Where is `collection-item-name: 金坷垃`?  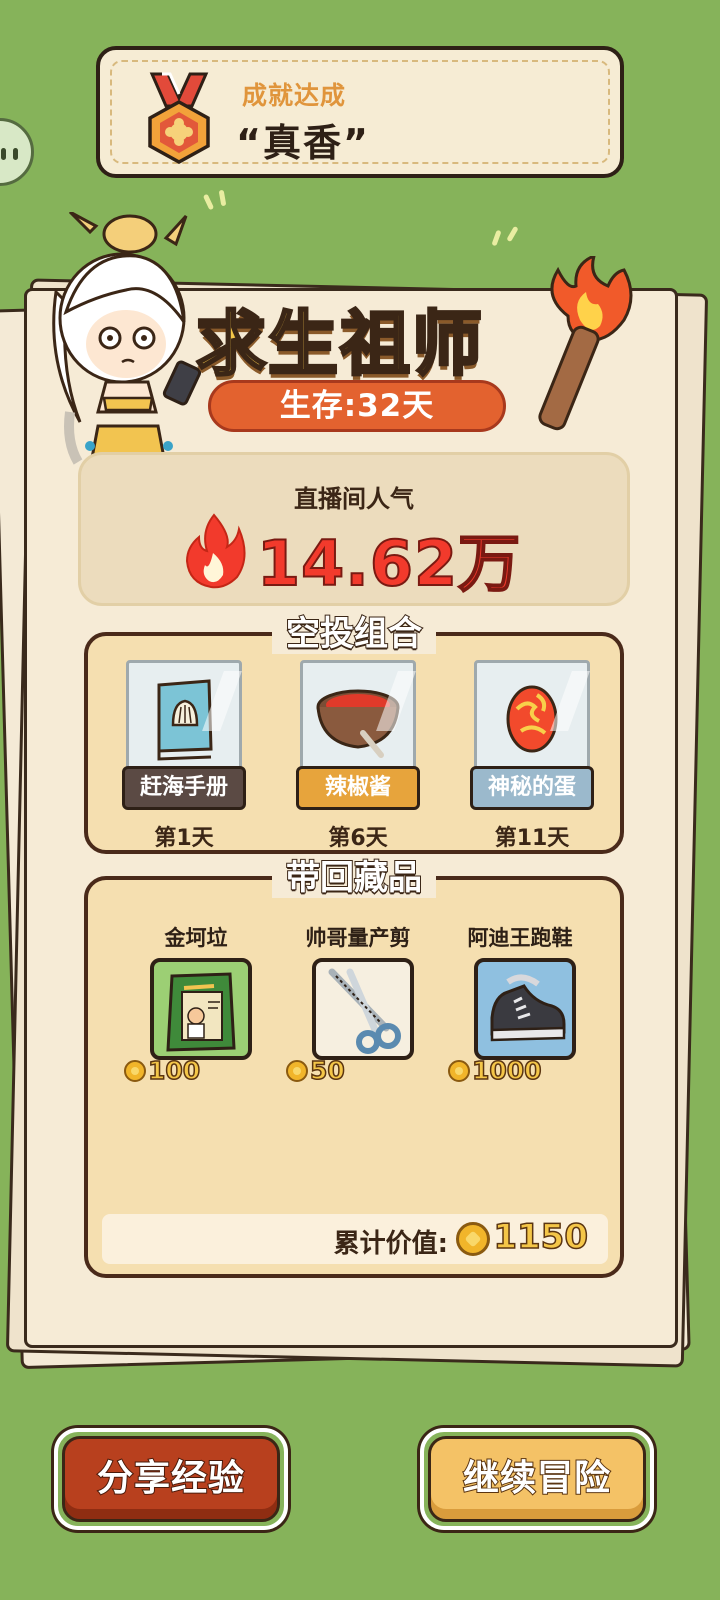 collection-item-name: 金坷垃 is located at coordinates (196, 938).